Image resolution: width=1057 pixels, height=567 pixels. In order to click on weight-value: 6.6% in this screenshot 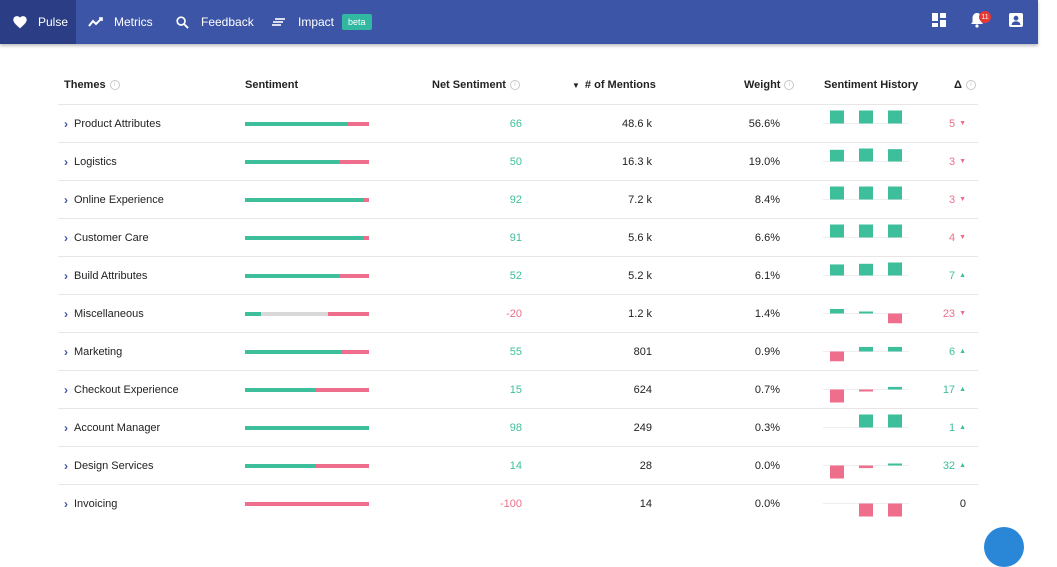, I will do `click(767, 237)`.